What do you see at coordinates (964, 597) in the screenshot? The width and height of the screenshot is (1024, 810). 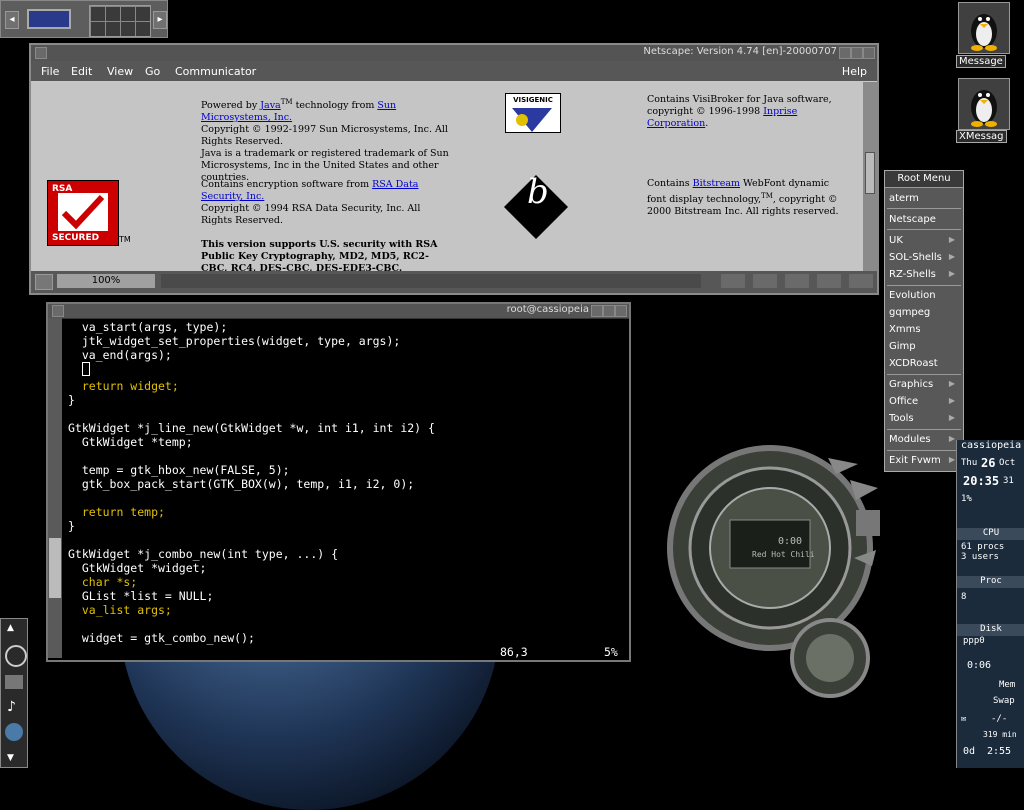 I see `proc-value: 8` at bounding box center [964, 597].